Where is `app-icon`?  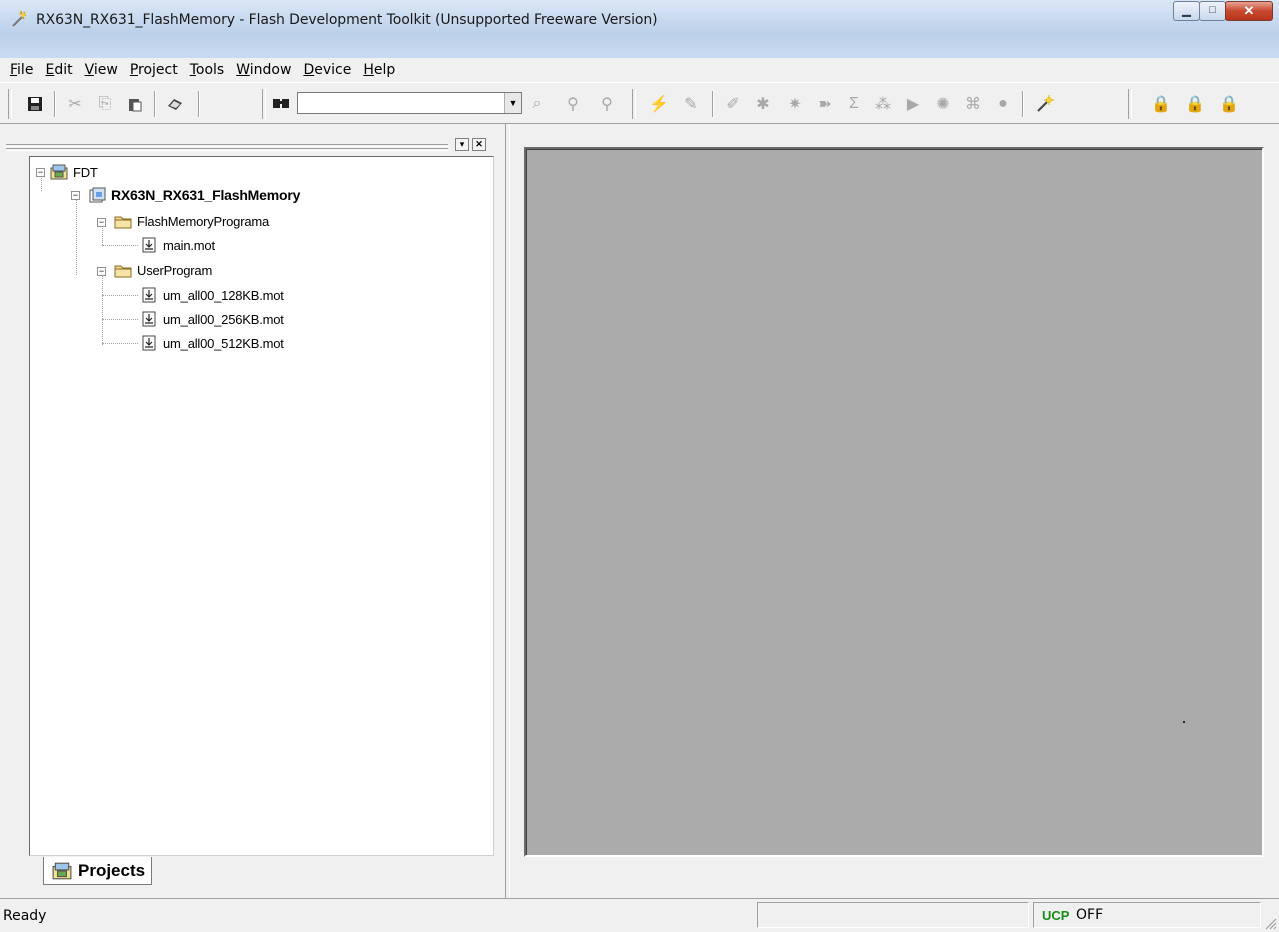
app-icon is located at coordinates (19, 18).